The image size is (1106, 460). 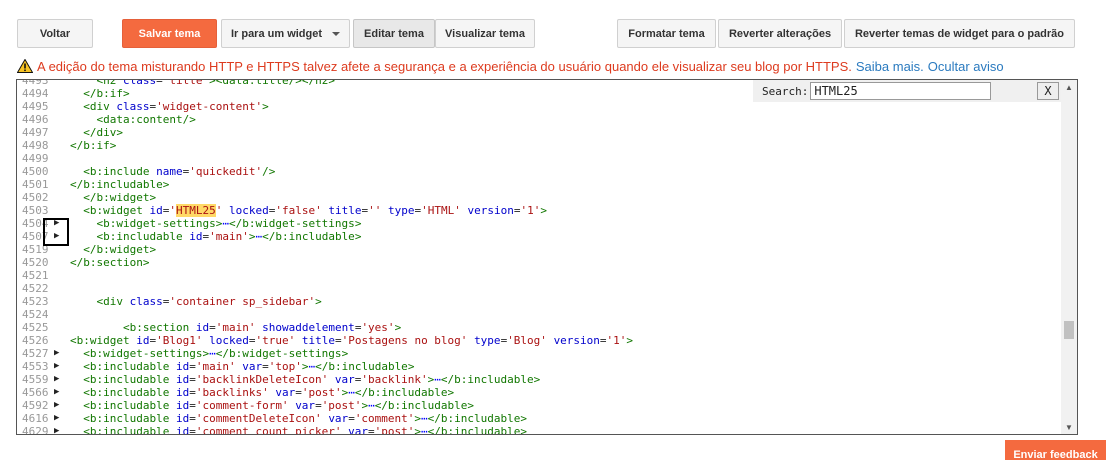 I want to click on code-line: 4521, so click(x=539, y=275).